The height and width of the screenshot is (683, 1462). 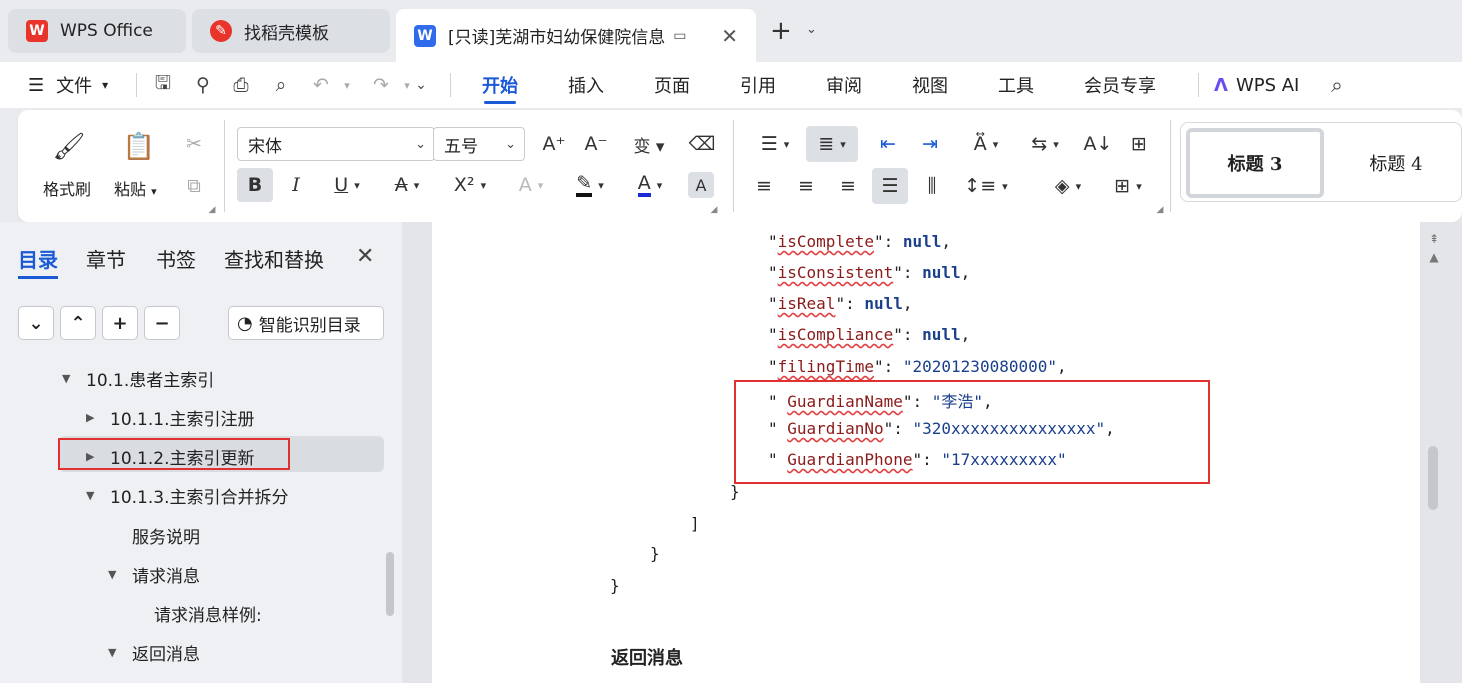 What do you see at coordinates (67, 188) in the screenshot?
I see `format-painter-label: 格式刷` at bounding box center [67, 188].